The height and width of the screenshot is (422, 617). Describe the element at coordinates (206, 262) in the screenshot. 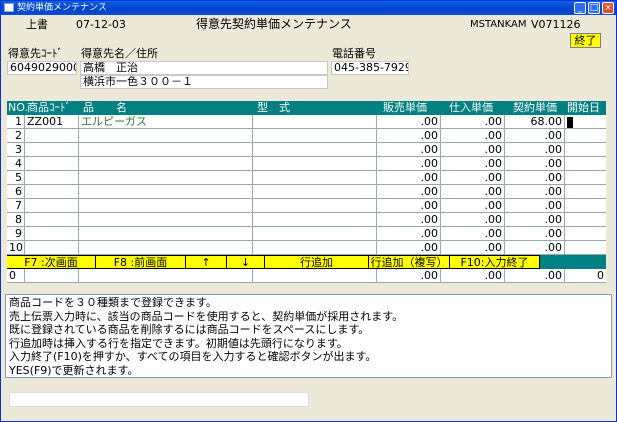

I see `up-arrow-button: ↑` at that location.